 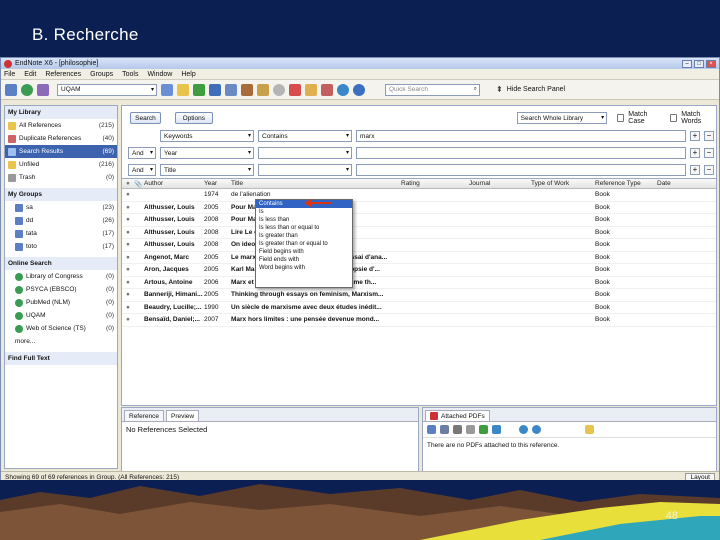 What do you see at coordinates (431, 429) in the screenshot?
I see `open-pdf-icon` at bounding box center [431, 429].